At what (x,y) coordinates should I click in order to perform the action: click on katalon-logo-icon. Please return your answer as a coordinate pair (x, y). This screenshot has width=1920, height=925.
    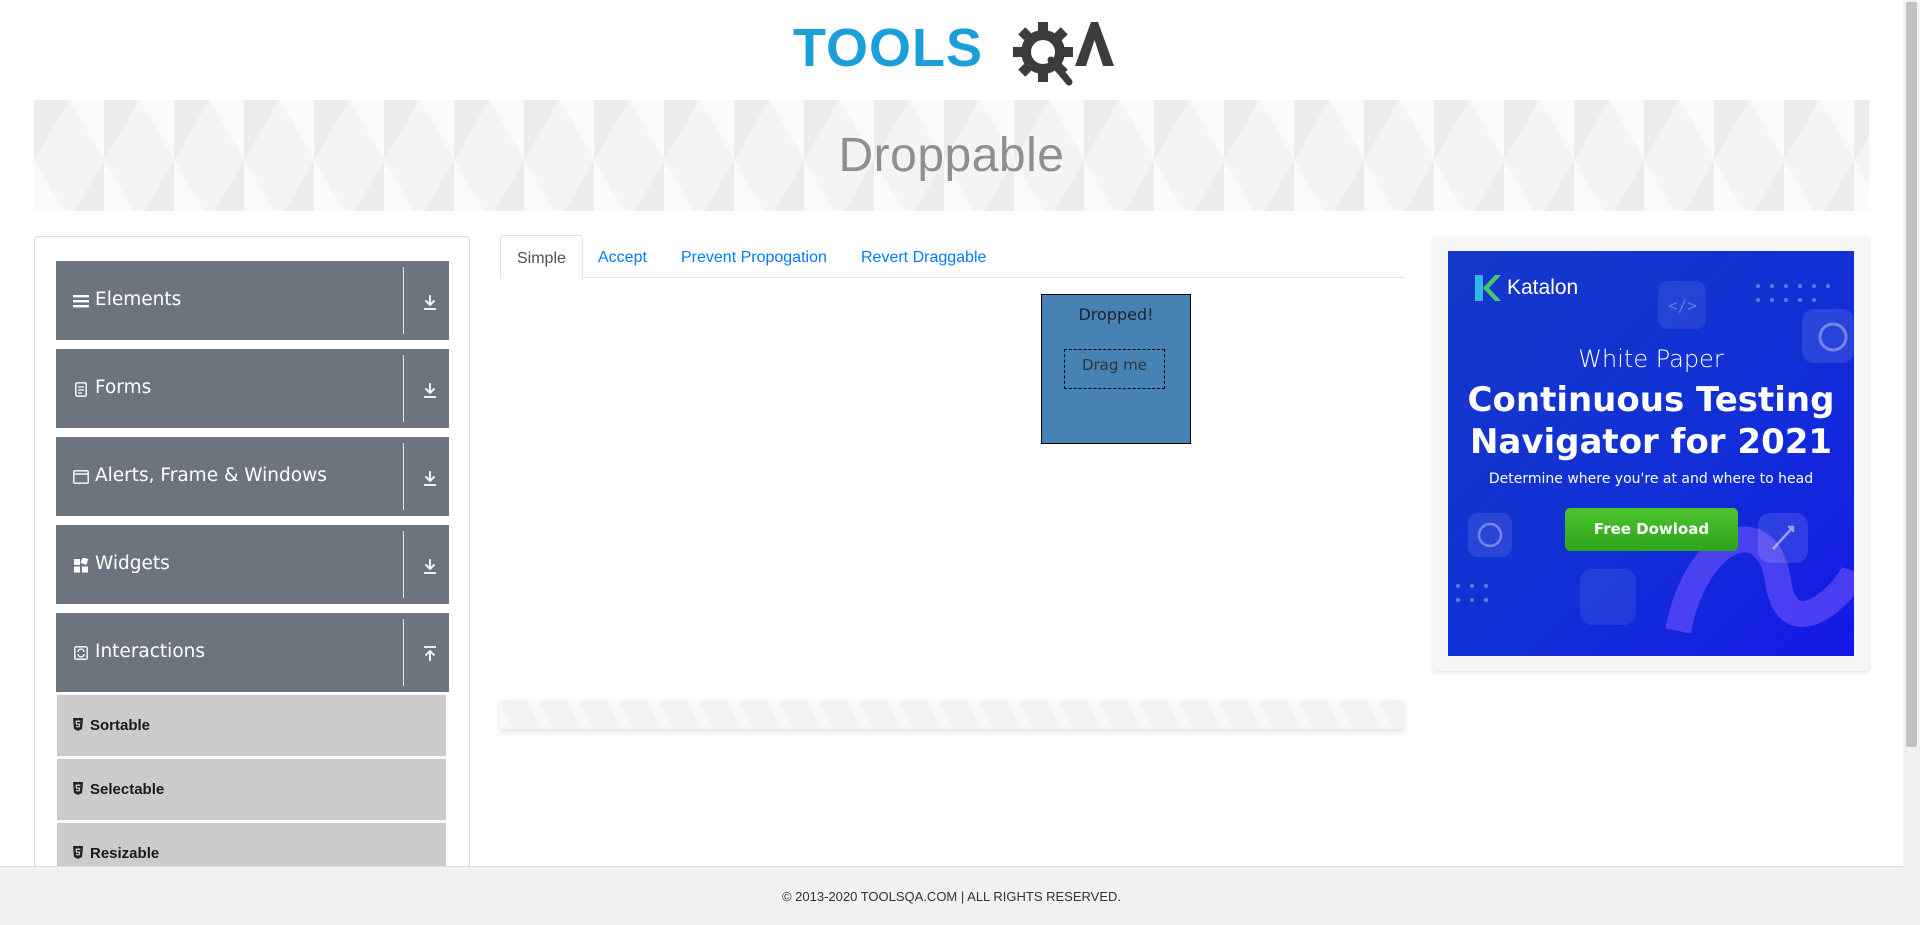
    Looking at the image, I should click on (1488, 288).